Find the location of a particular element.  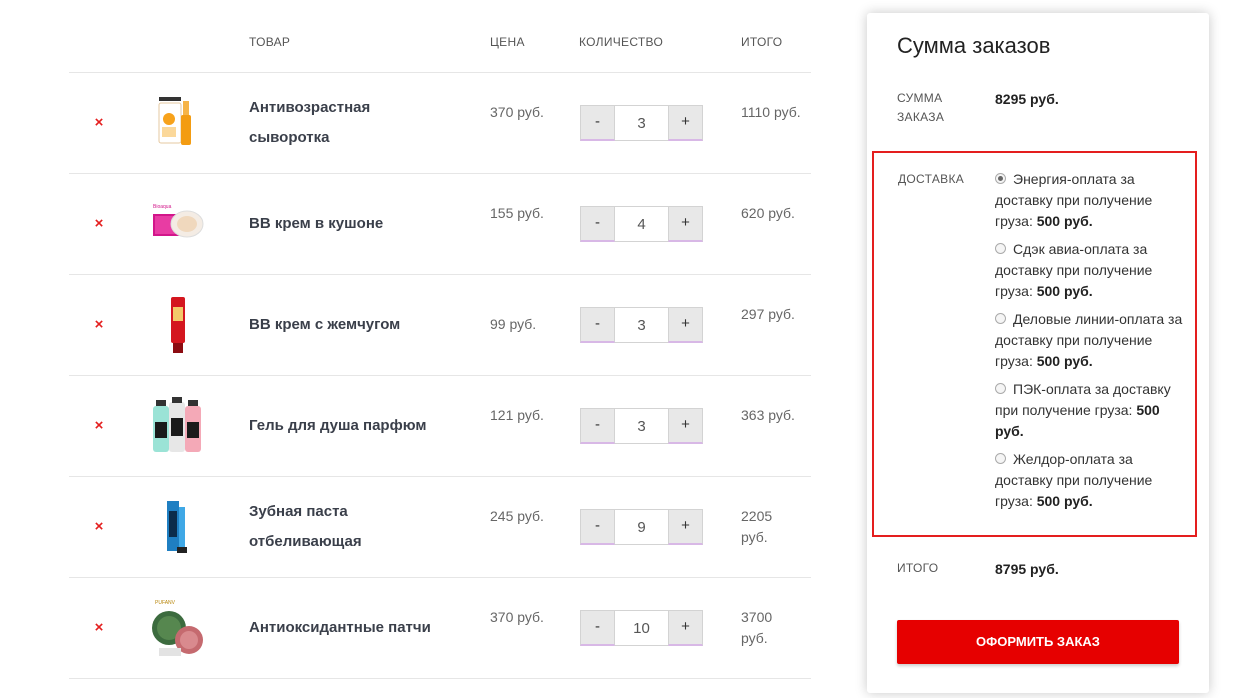

cart-header-row: ТОВАР ЦЕНА КОЛИЧЕСТВО ИТОГО is located at coordinates (440, 36).